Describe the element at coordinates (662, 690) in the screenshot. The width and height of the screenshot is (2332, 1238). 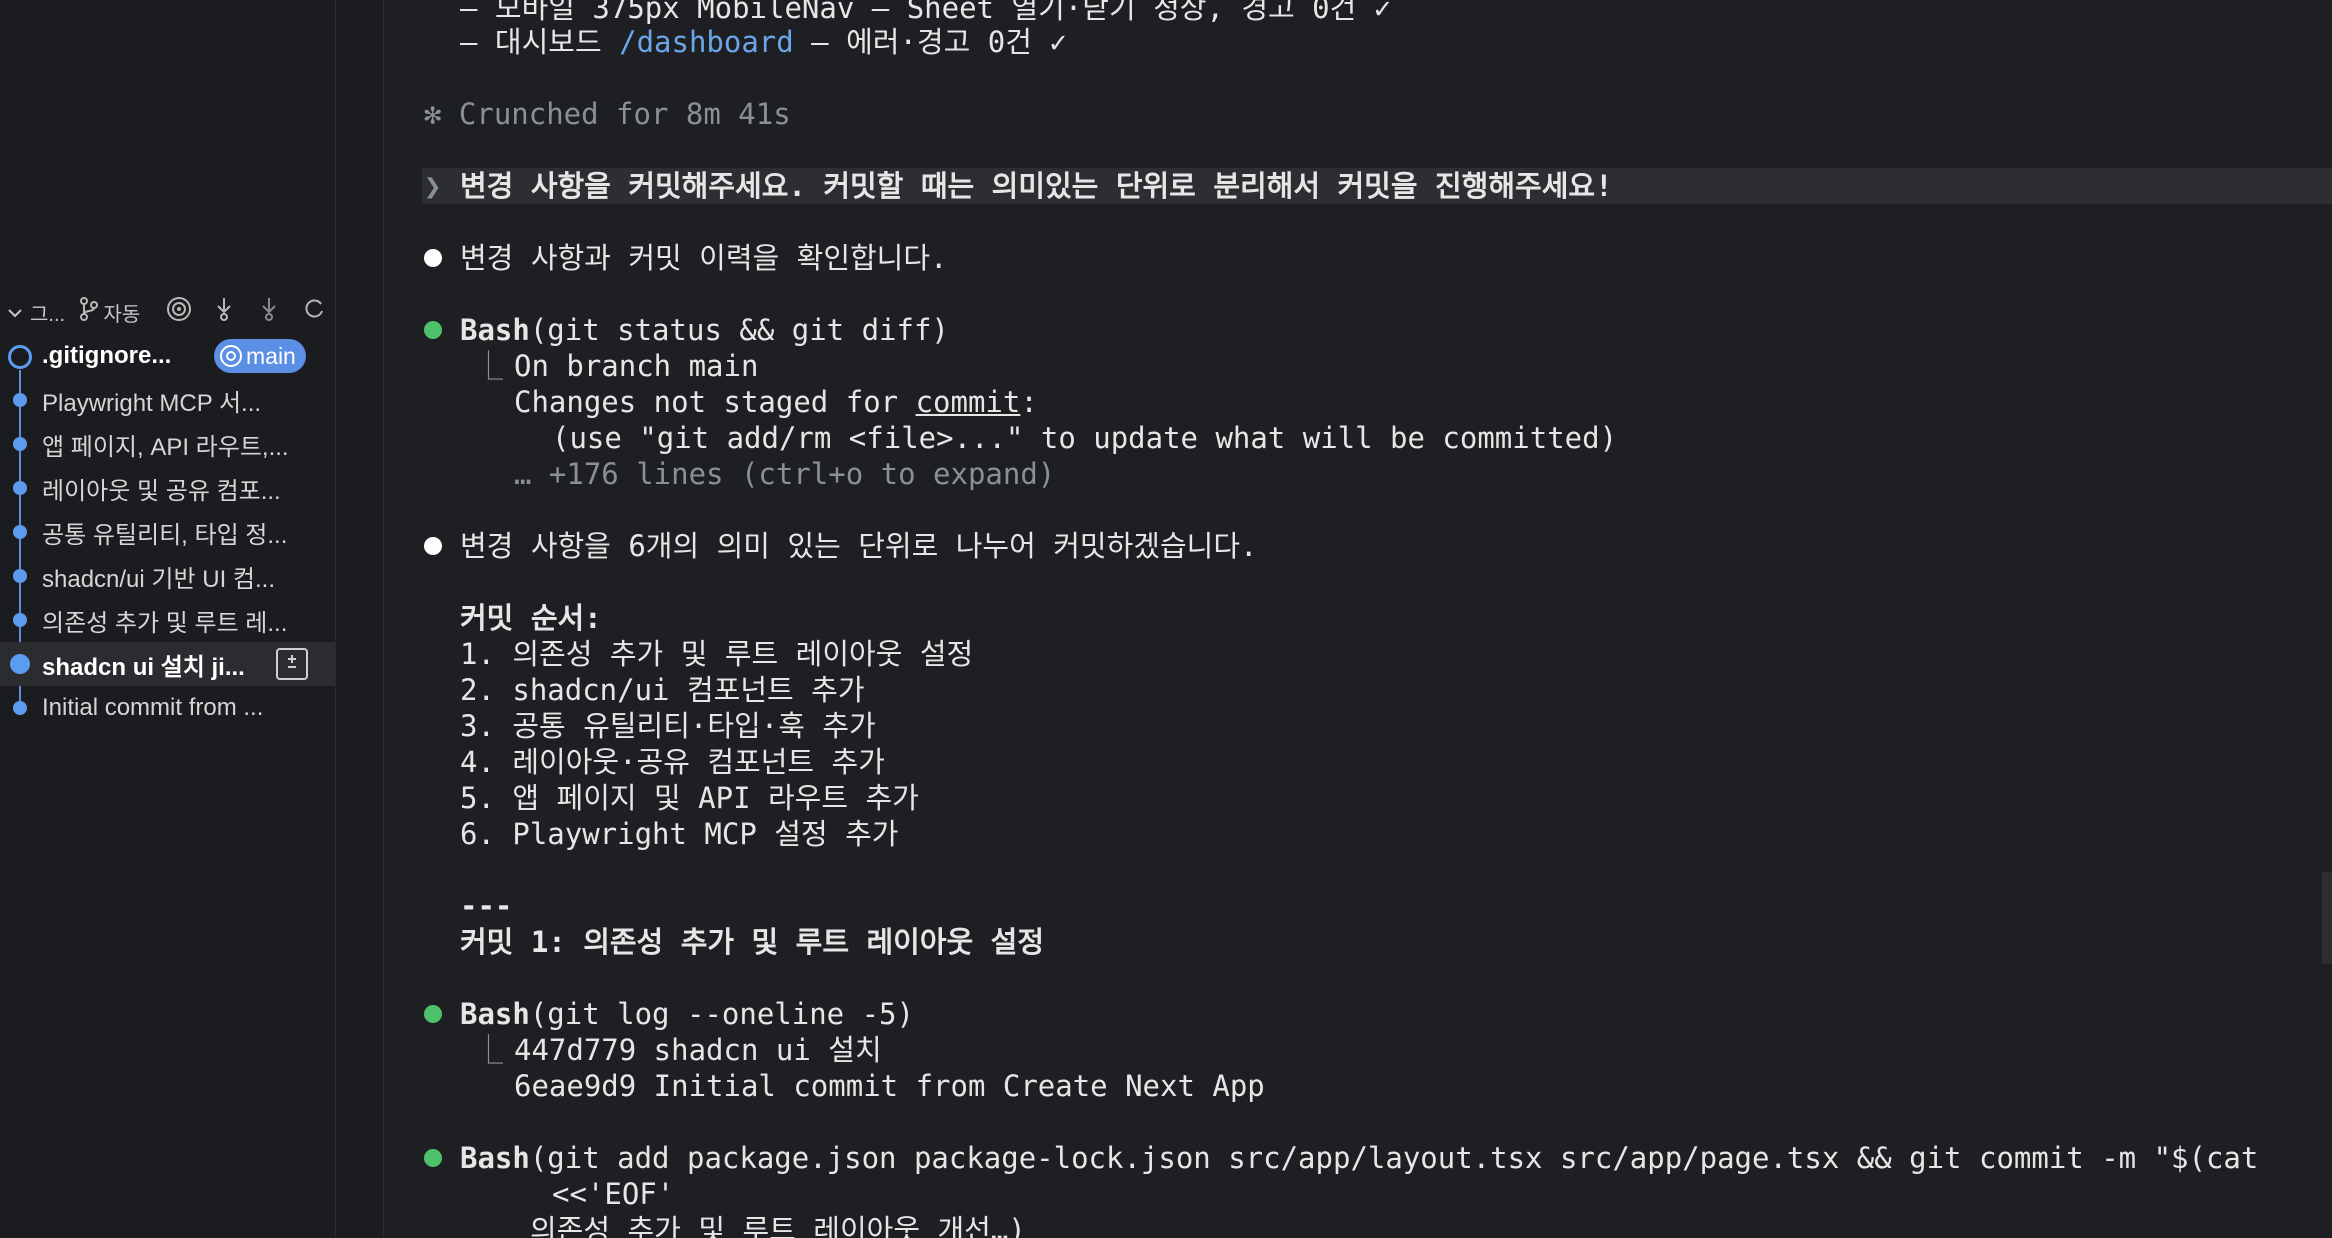
I see `list-item: 2. shadcn/ui 컴포넌트 추가` at that location.